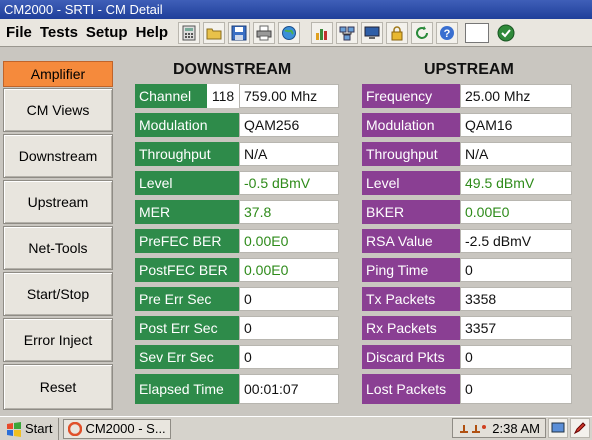  Describe the element at coordinates (516, 212) in the screenshot. I see `us-value-bker: 0.00E0` at that location.